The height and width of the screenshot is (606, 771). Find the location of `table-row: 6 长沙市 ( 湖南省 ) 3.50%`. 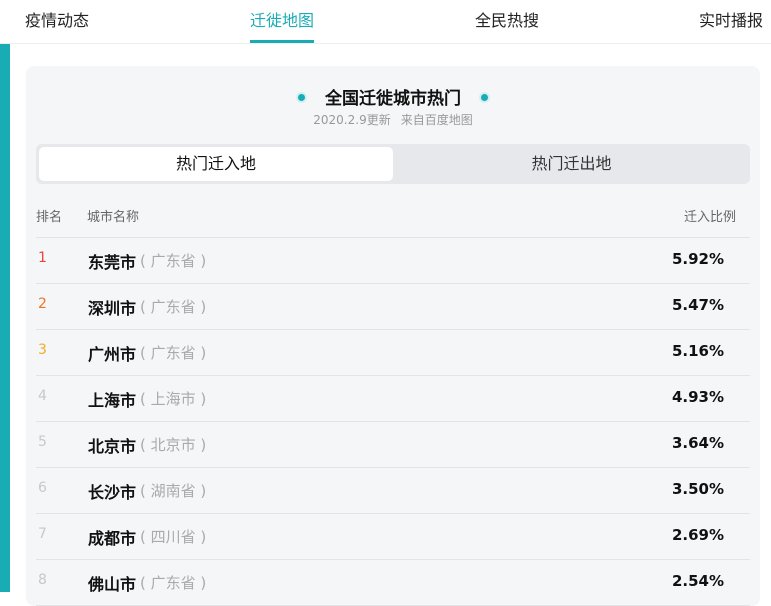

table-row: 6 长沙市 ( 湖南省 ) 3.50% is located at coordinates (393, 491).